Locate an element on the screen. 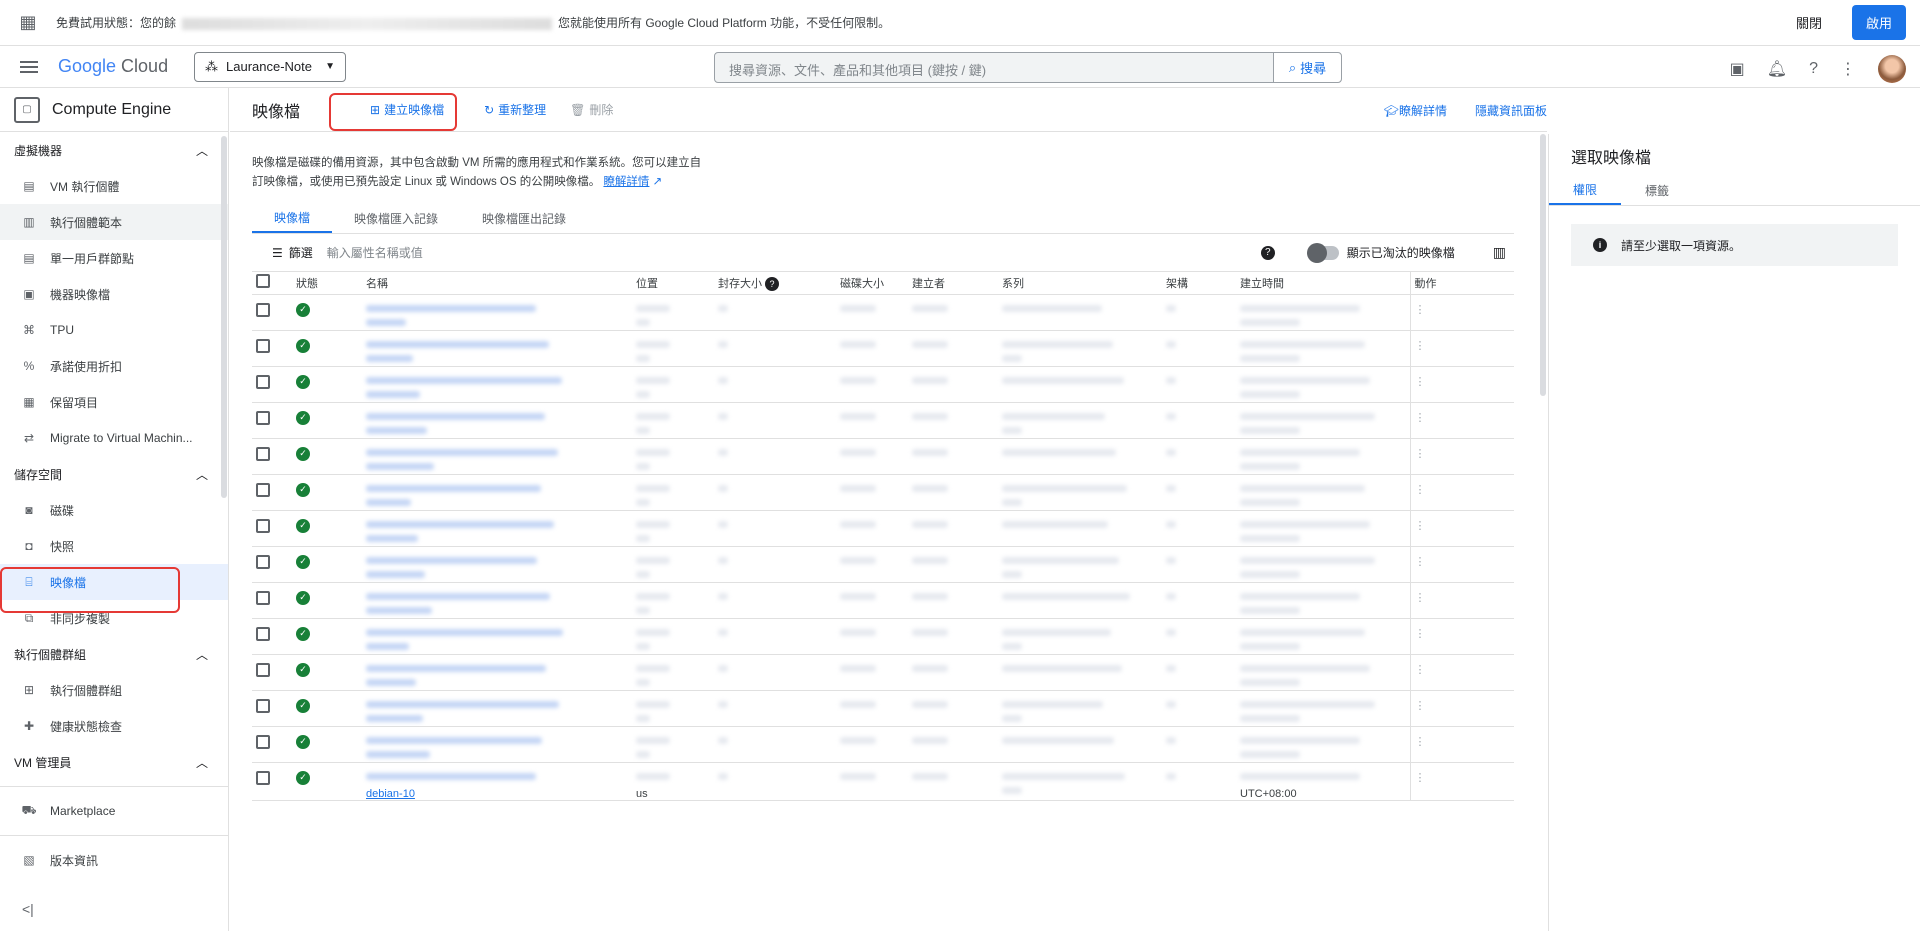 Image resolution: width=1920 pixels, height=931 pixels. sidebar-item-tpu: ⌘ TPU is located at coordinates (114, 330).